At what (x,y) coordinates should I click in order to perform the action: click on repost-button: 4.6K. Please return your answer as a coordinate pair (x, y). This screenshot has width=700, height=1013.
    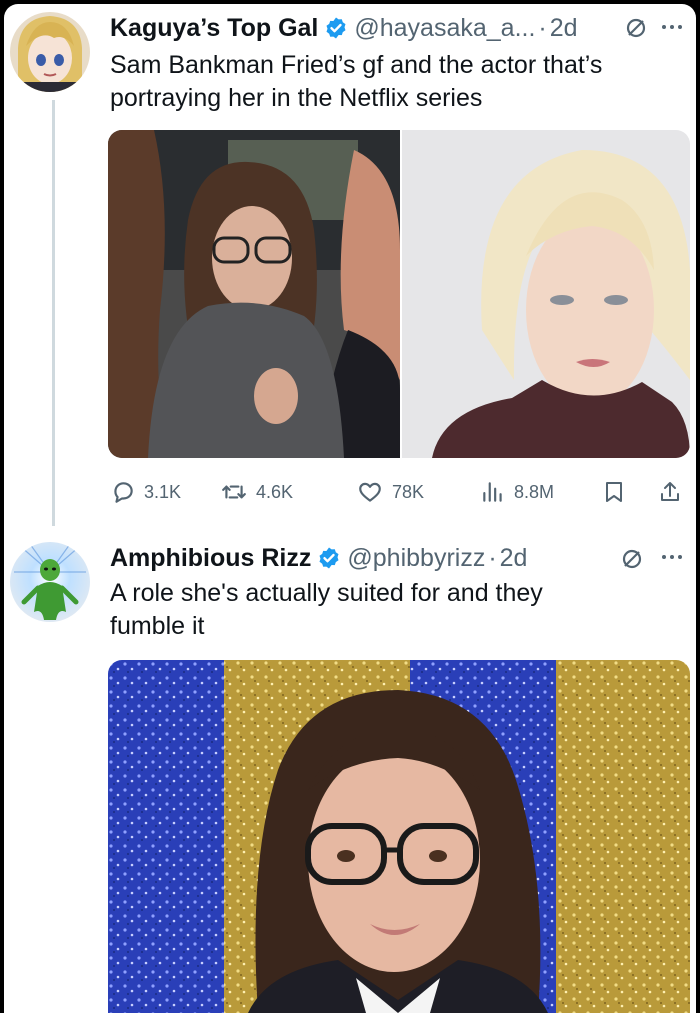
    Looking at the image, I should click on (256, 492).